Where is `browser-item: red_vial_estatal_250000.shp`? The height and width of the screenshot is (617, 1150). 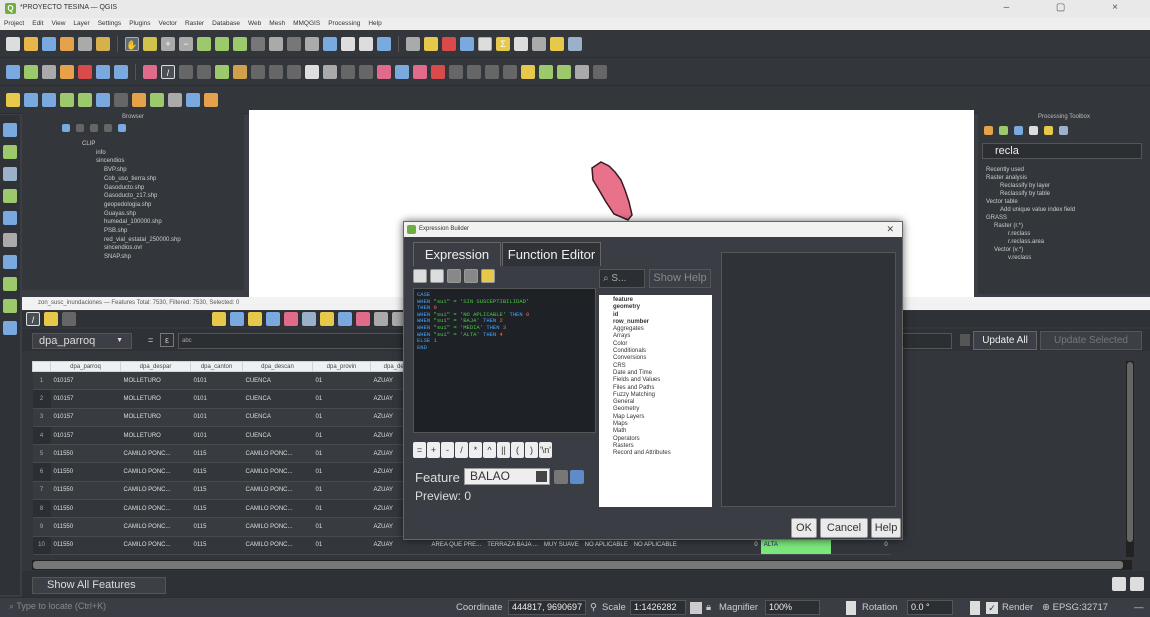
browser-item: red_vial_estatal_250000.shp is located at coordinates (131, 240).